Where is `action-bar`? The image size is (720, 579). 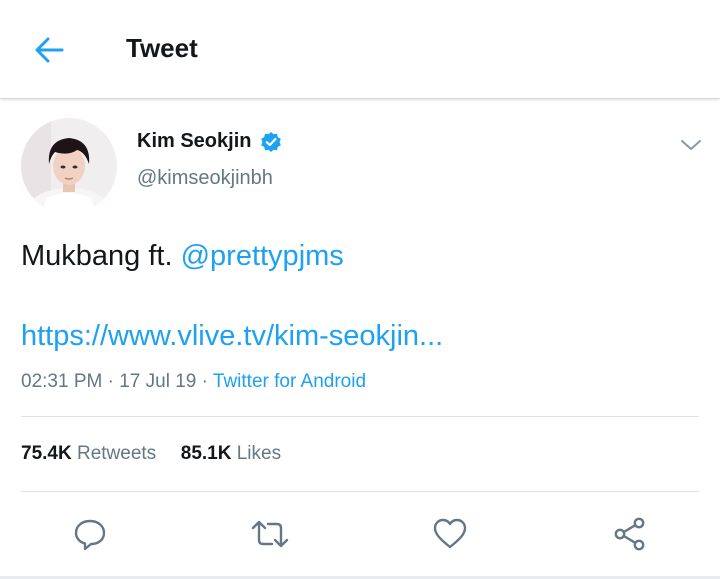
action-bar is located at coordinates (360, 532).